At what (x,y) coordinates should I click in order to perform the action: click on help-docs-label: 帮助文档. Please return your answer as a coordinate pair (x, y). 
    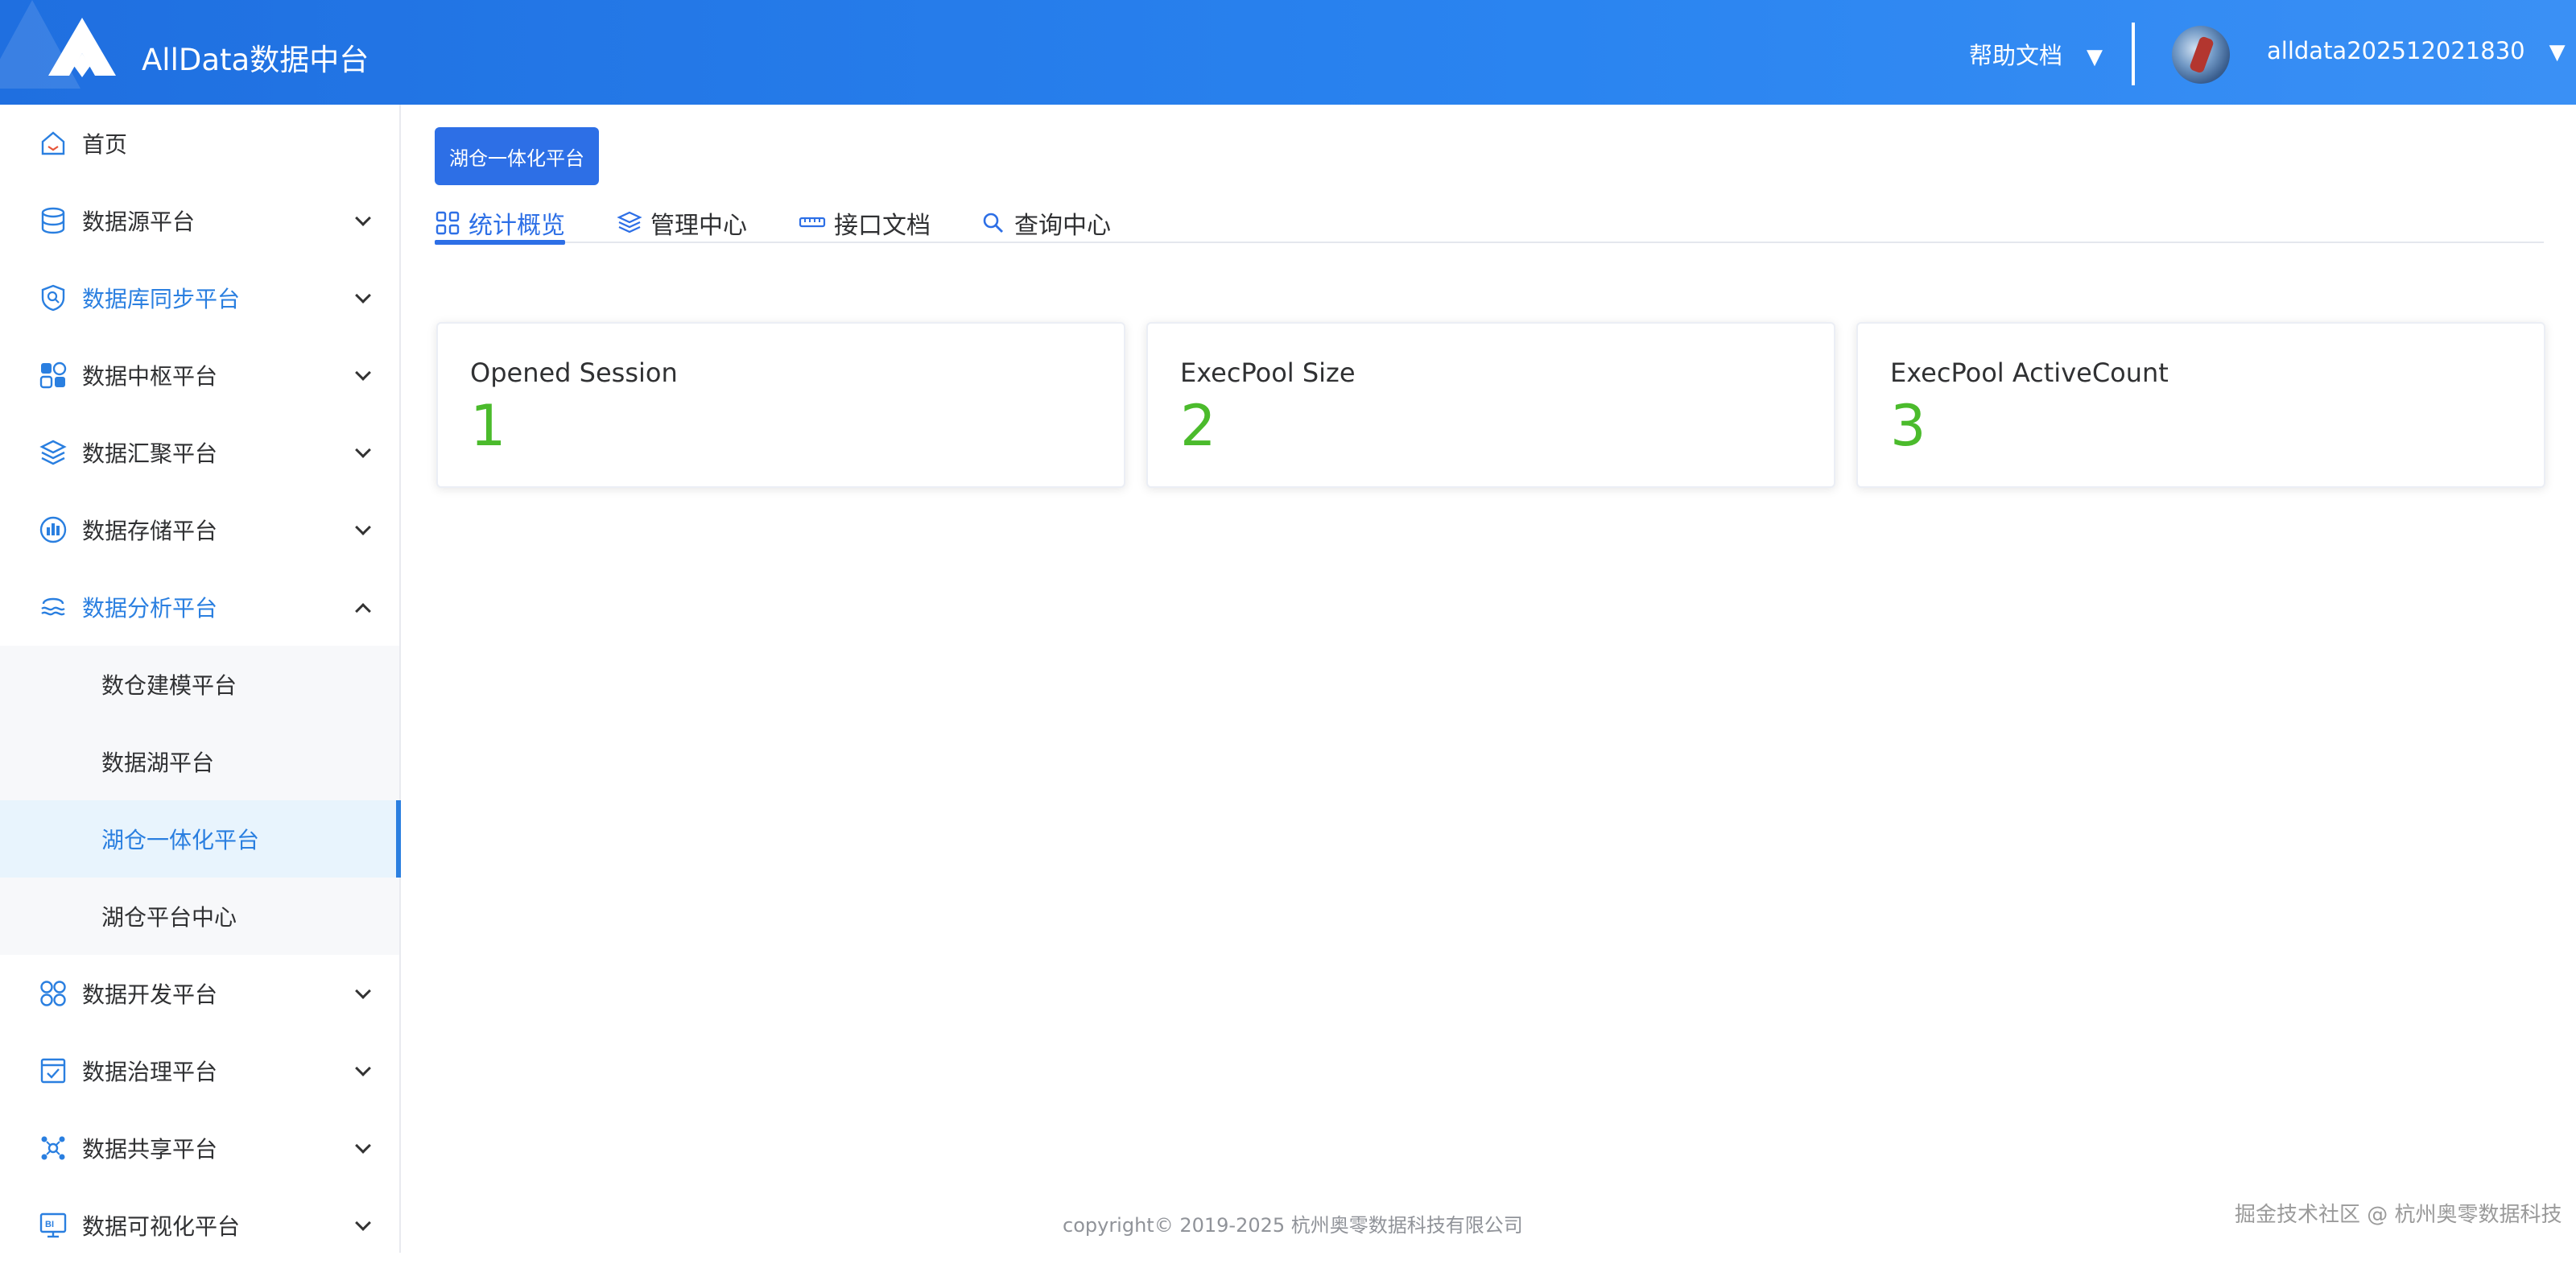
    Looking at the image, I should click on (2016, 56).